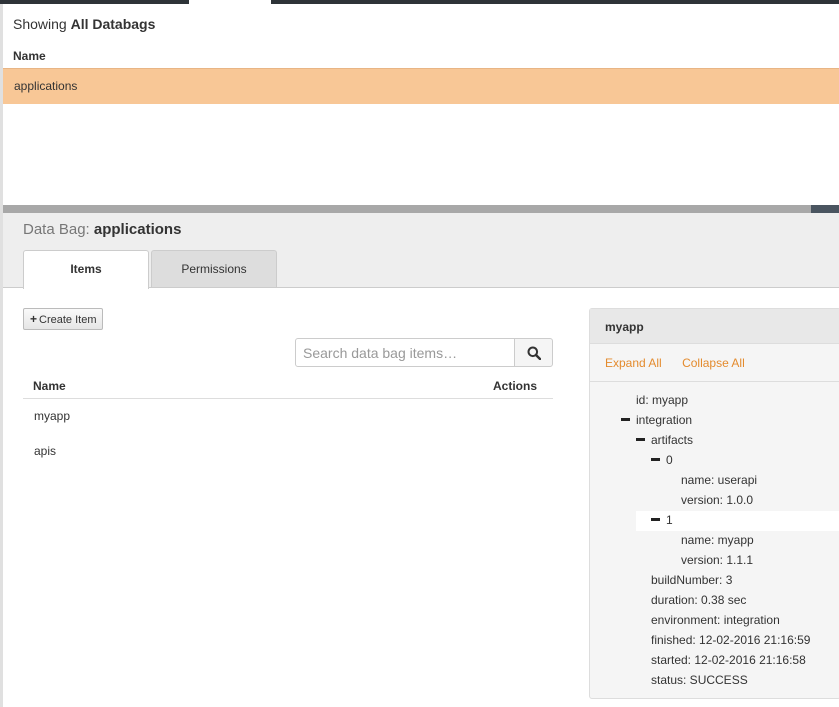 The image size is (839, 707). What do you see at coordinates (633, 363) in the screenshot?
I see `expand-all-link: Expand All` at bounding box center [633, 363].